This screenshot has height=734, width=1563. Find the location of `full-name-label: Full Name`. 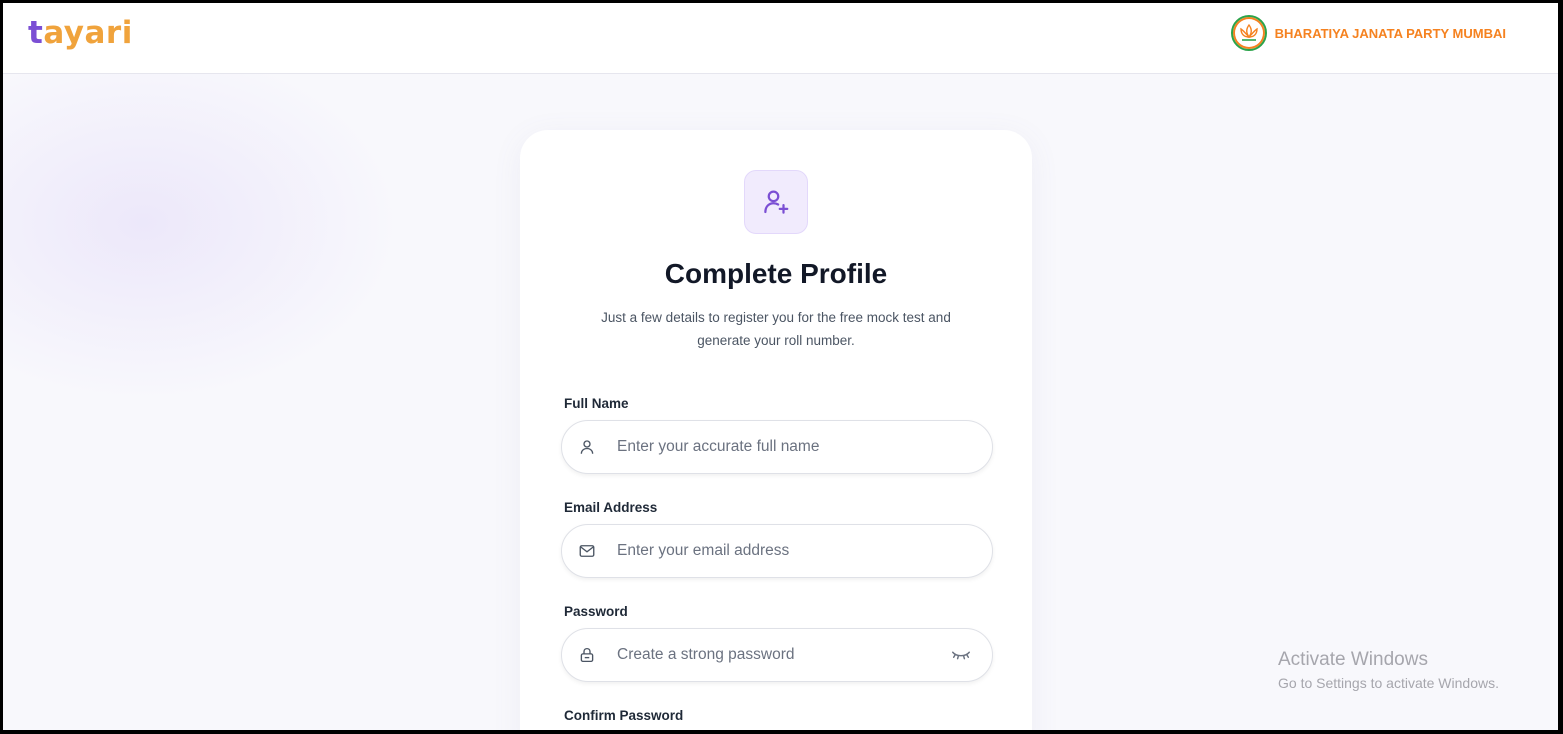

full-name-label: Full Name is located at coordinates (596, 403).